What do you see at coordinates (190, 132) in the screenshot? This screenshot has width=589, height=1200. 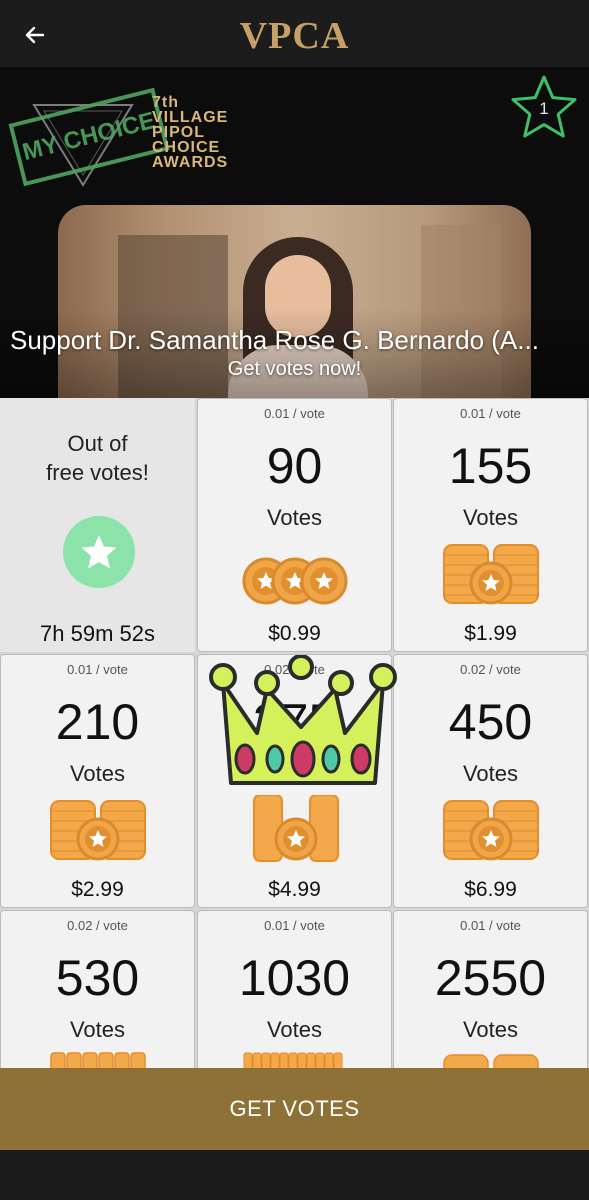 I see `awards-logo-text: 7th VILLAGE PIPOL CHOICE AWARDS` at bounding box center [190, 132].